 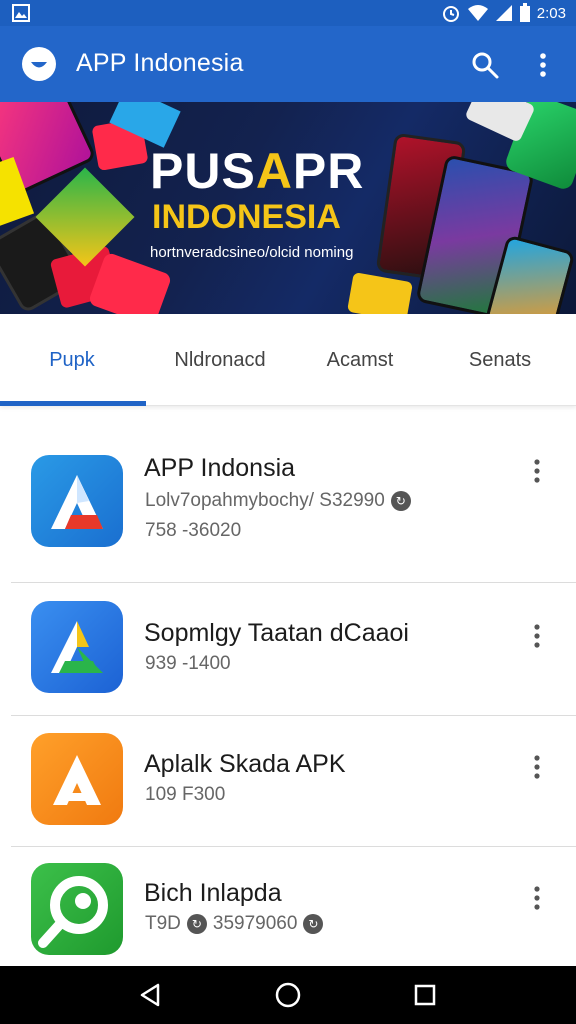 What do you see at coordinates (73, 403) in the screenshot?
I see `active-tab-indicator` at bounding box center [73, 403].